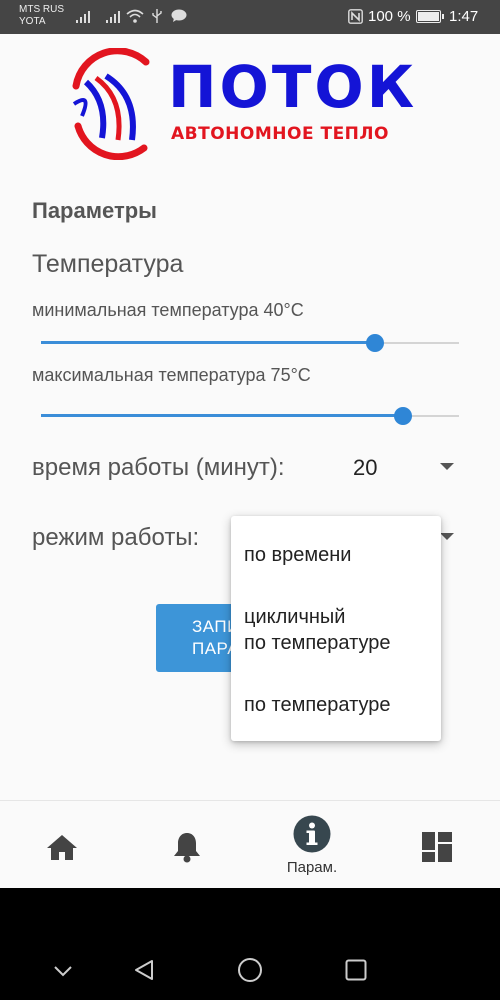  I want to click on message-icon, so click(179, 15).